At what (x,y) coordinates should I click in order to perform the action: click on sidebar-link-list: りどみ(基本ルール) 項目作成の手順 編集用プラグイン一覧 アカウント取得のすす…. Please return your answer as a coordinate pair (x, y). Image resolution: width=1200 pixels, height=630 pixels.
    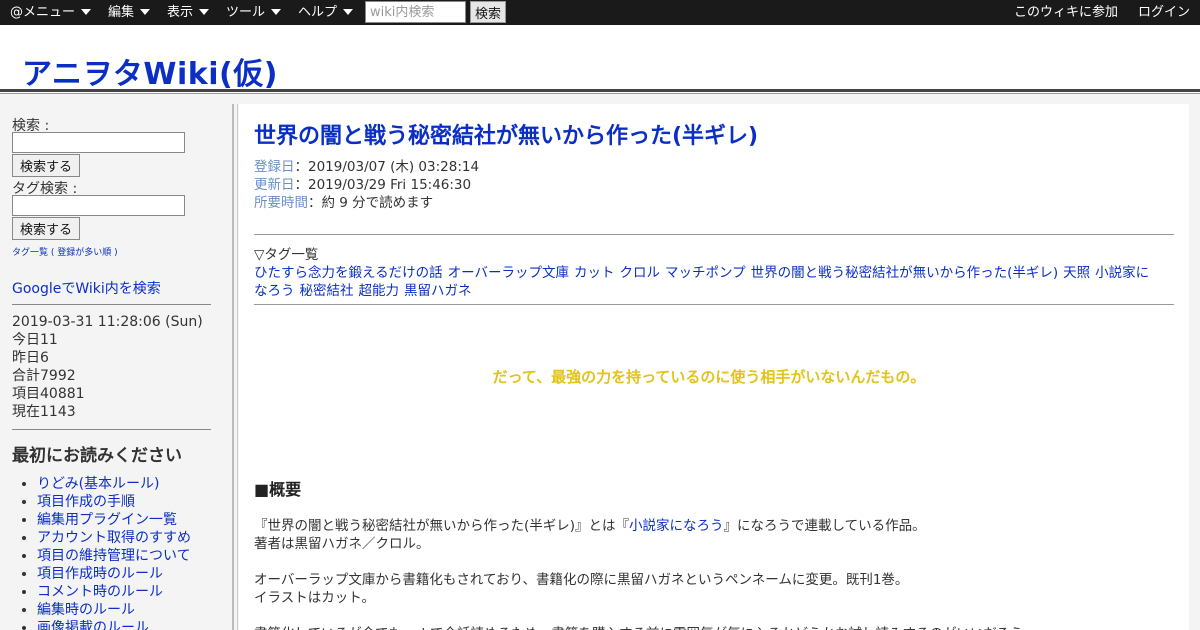
    Looking at the image, I should click on (106, 552).